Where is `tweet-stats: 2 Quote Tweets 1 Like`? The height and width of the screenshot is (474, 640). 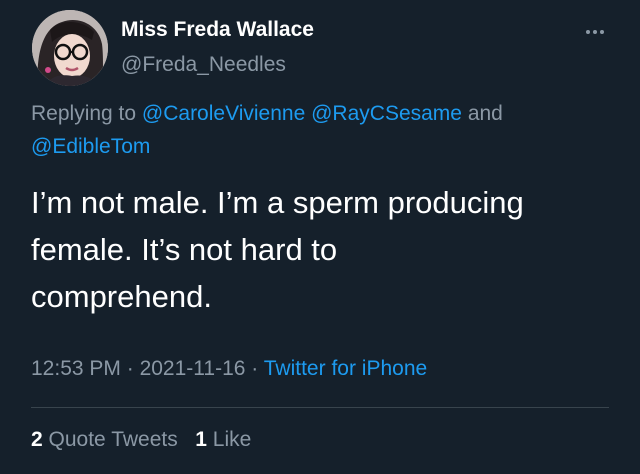 tweet-stats: 2 Quote Tweets 1 Like is located at coordinates (141, 440).